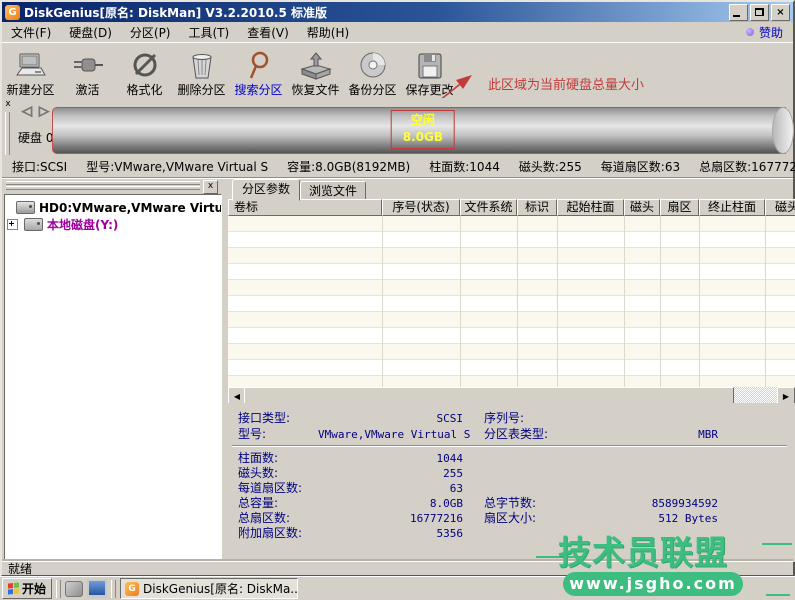 This screenshot has width=795, height=600. I want to click on detail-label: 接口类型:, so click(264, 418).